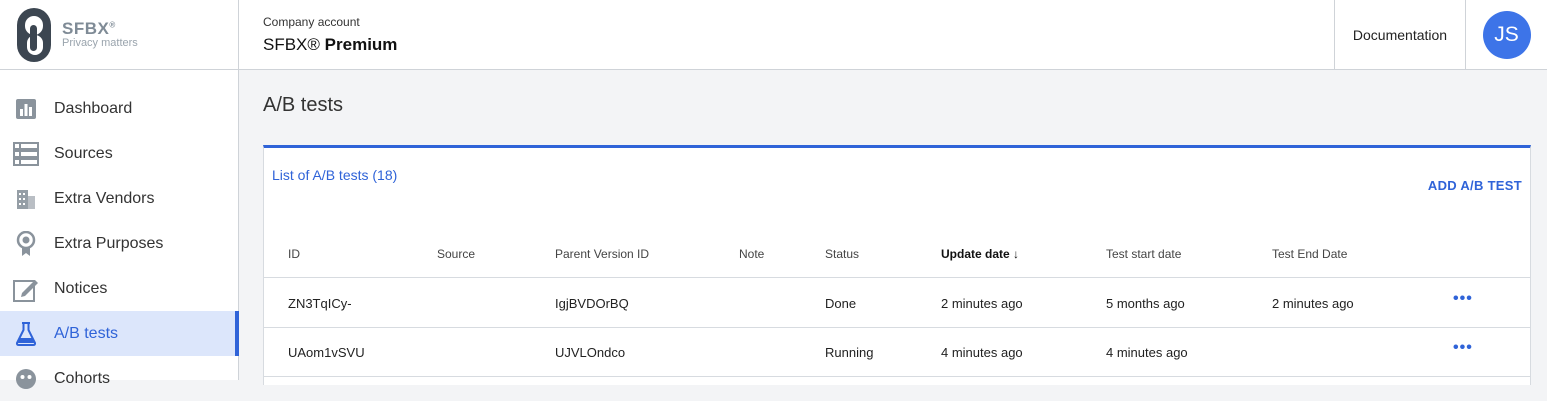 This screenshot has width=1547, height=401. Describe the element at coordinates (26, 289) in the screenshot. I see `edit-icon` at that location.